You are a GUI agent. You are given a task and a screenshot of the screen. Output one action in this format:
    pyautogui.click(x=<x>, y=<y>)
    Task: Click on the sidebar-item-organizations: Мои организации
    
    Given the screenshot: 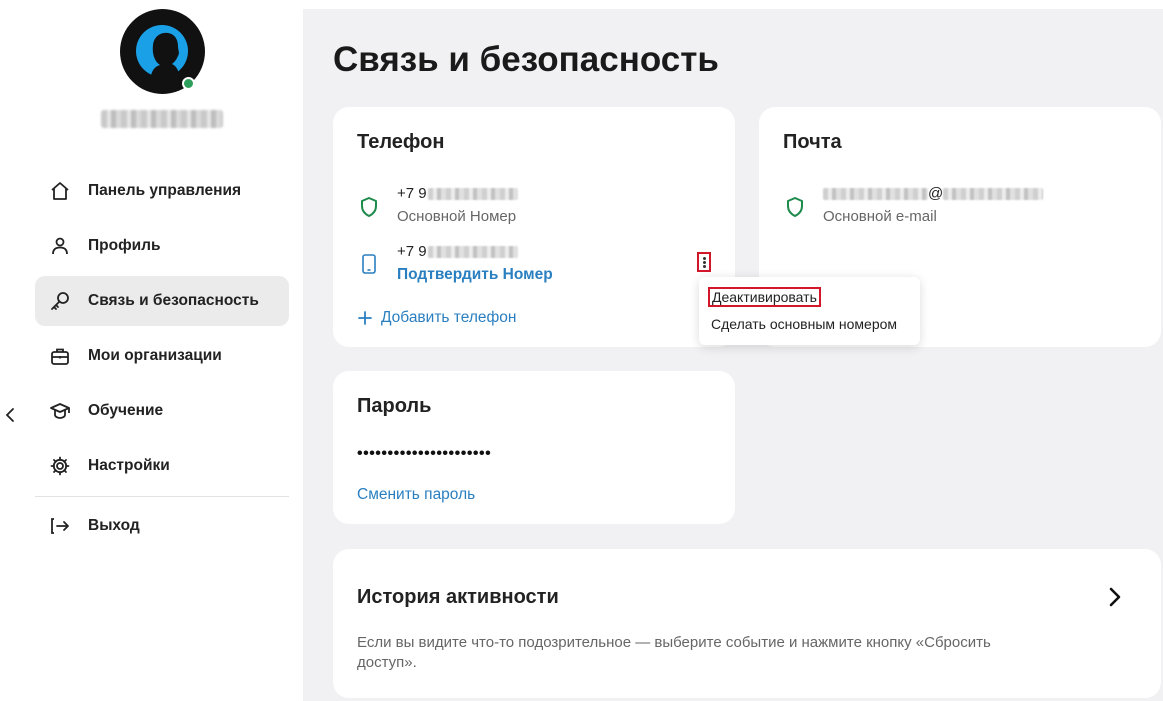 What is the action you would take?
    pyautogui.click(x=162, y=356)
    